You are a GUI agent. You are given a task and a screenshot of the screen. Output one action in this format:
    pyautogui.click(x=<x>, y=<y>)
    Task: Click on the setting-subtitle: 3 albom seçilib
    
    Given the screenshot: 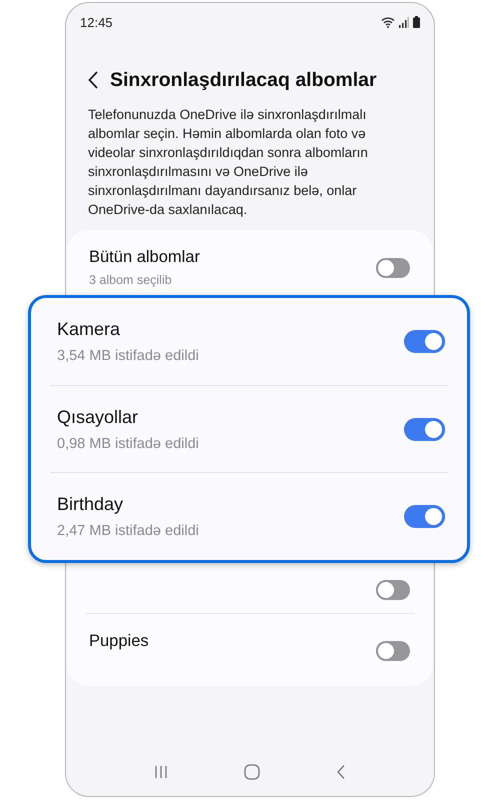 What is the action you would take?
    pyautogui.click(x=131, y=280)
    